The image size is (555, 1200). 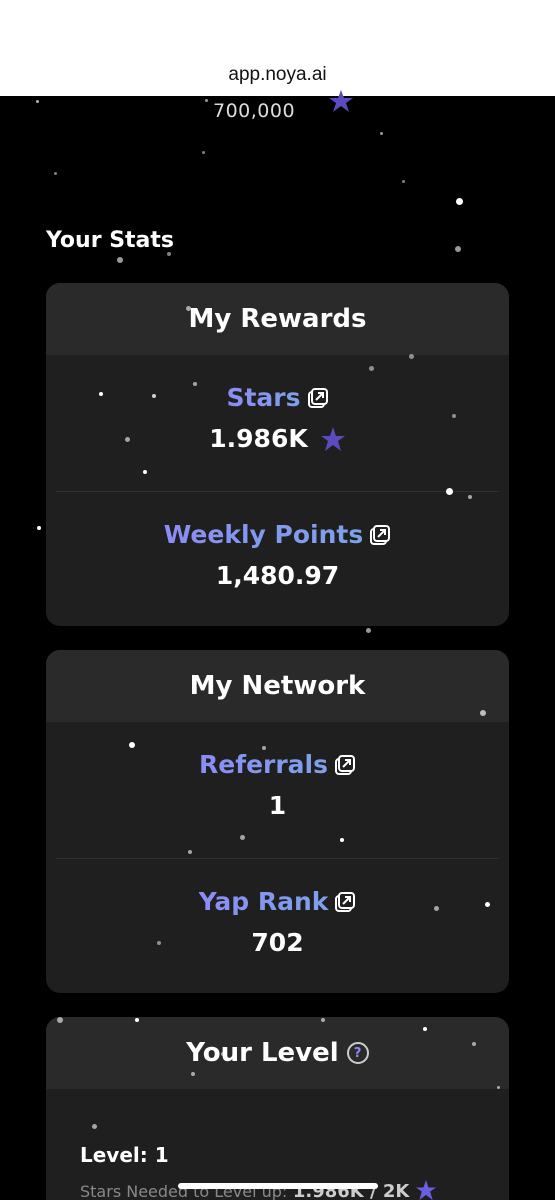 I want to click on stat-referrals: Referrals 1, so click(x=277, y=790).